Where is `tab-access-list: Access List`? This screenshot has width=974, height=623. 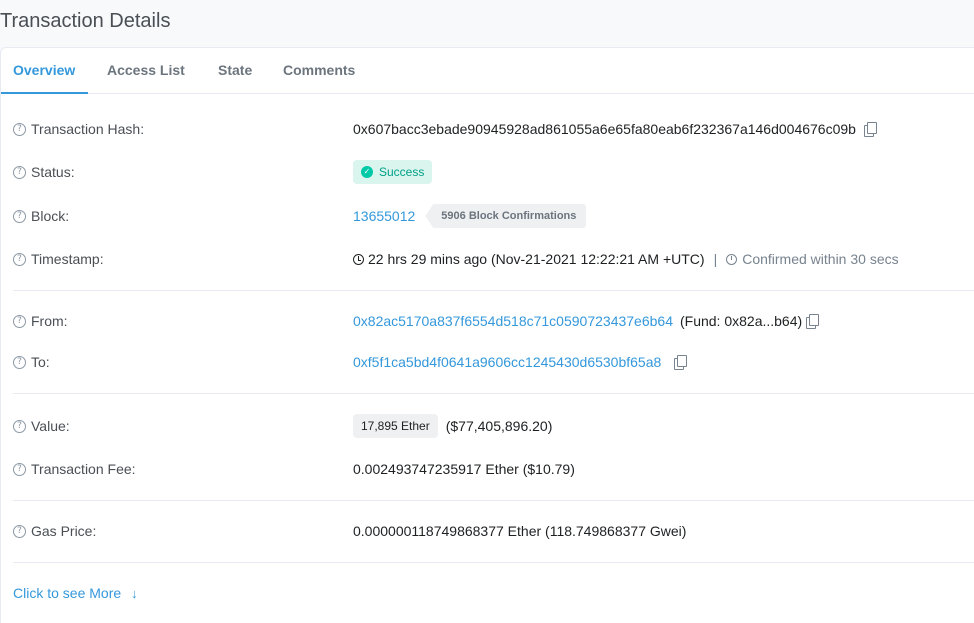
tab-access-list: Access List is located at coordinates (146, 70).